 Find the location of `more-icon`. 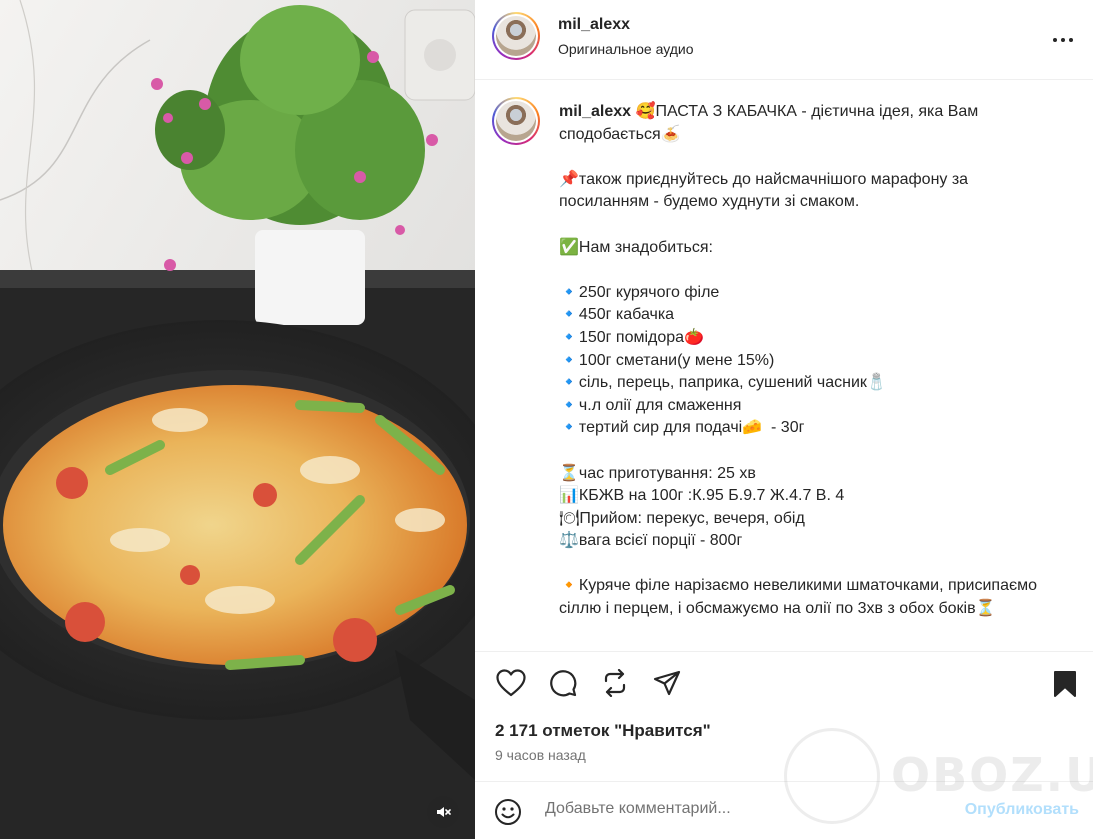

more-icon is located at coordinates (1063, 40).